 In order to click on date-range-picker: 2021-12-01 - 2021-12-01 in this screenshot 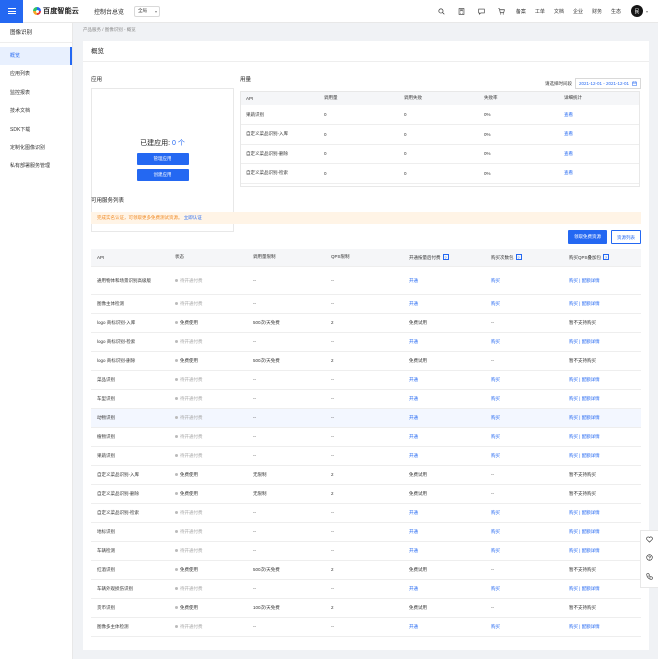, I will do `click(607, 83)`.